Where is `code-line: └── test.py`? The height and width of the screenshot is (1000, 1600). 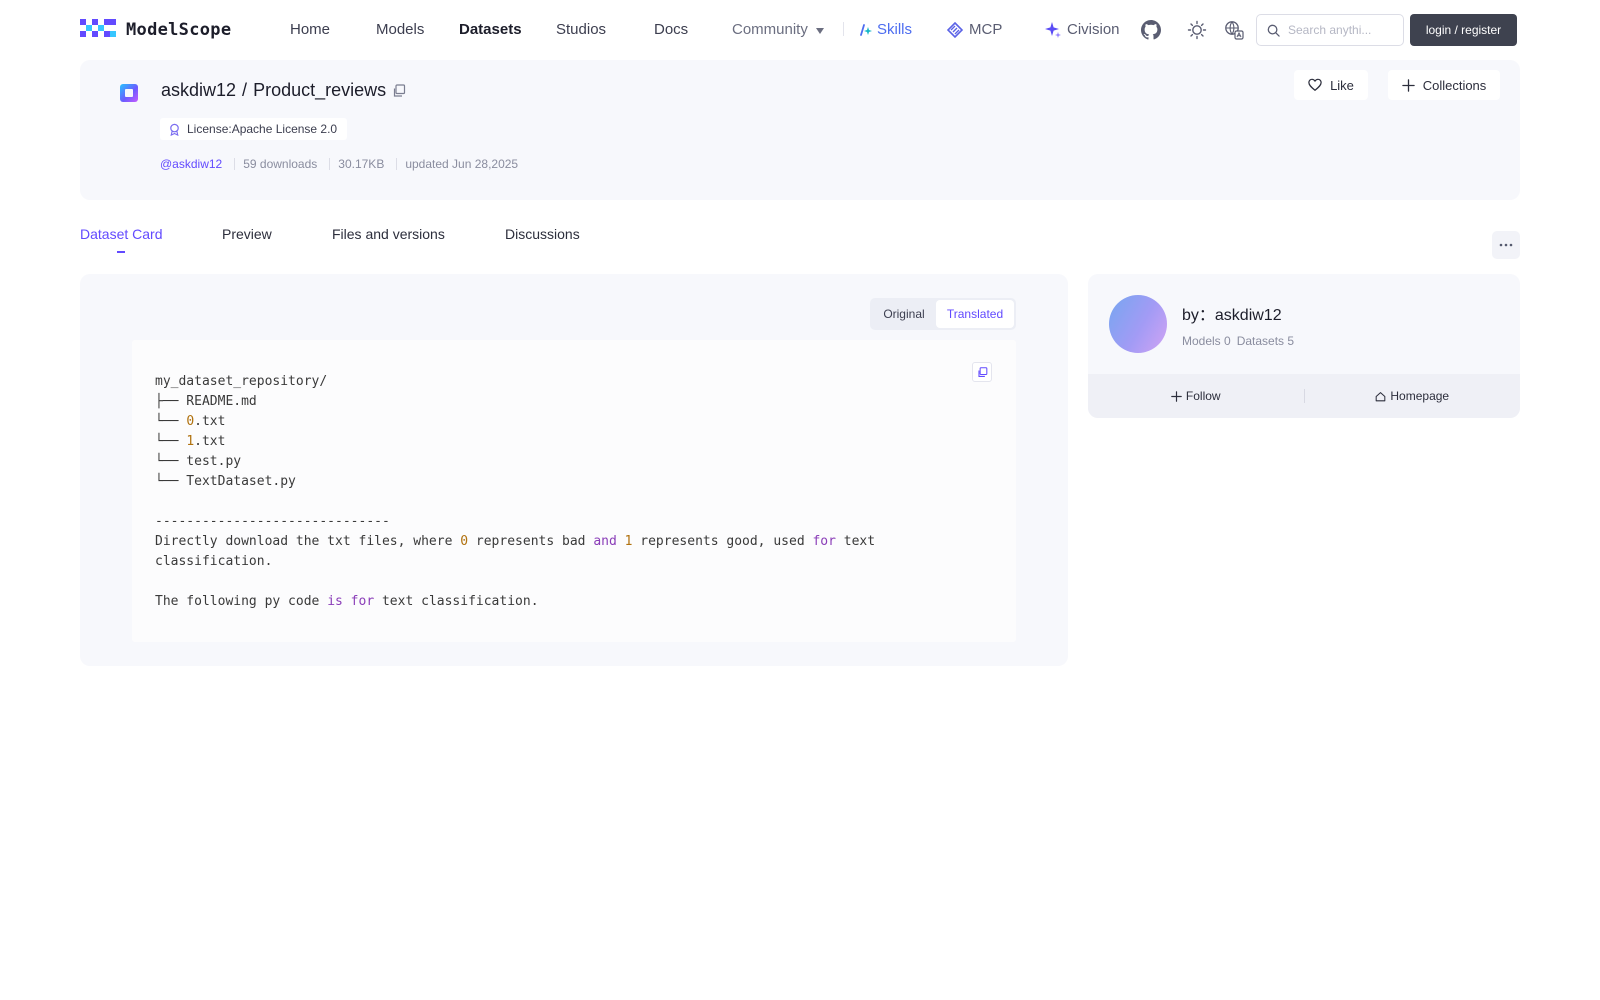
code-line: └── test.py is located at coordinates (515, 462).